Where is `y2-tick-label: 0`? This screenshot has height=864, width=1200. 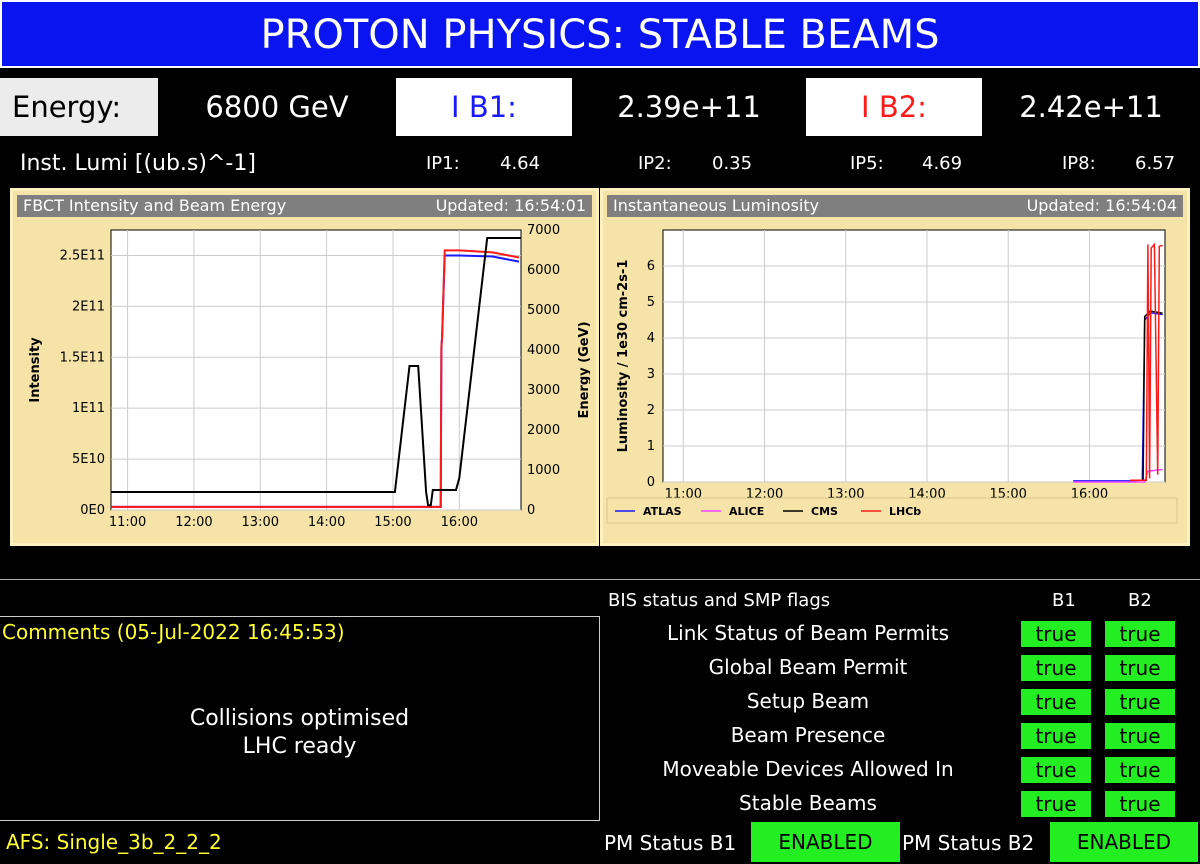
y2-tick-label: 0 is located at coordinates (531, 510).